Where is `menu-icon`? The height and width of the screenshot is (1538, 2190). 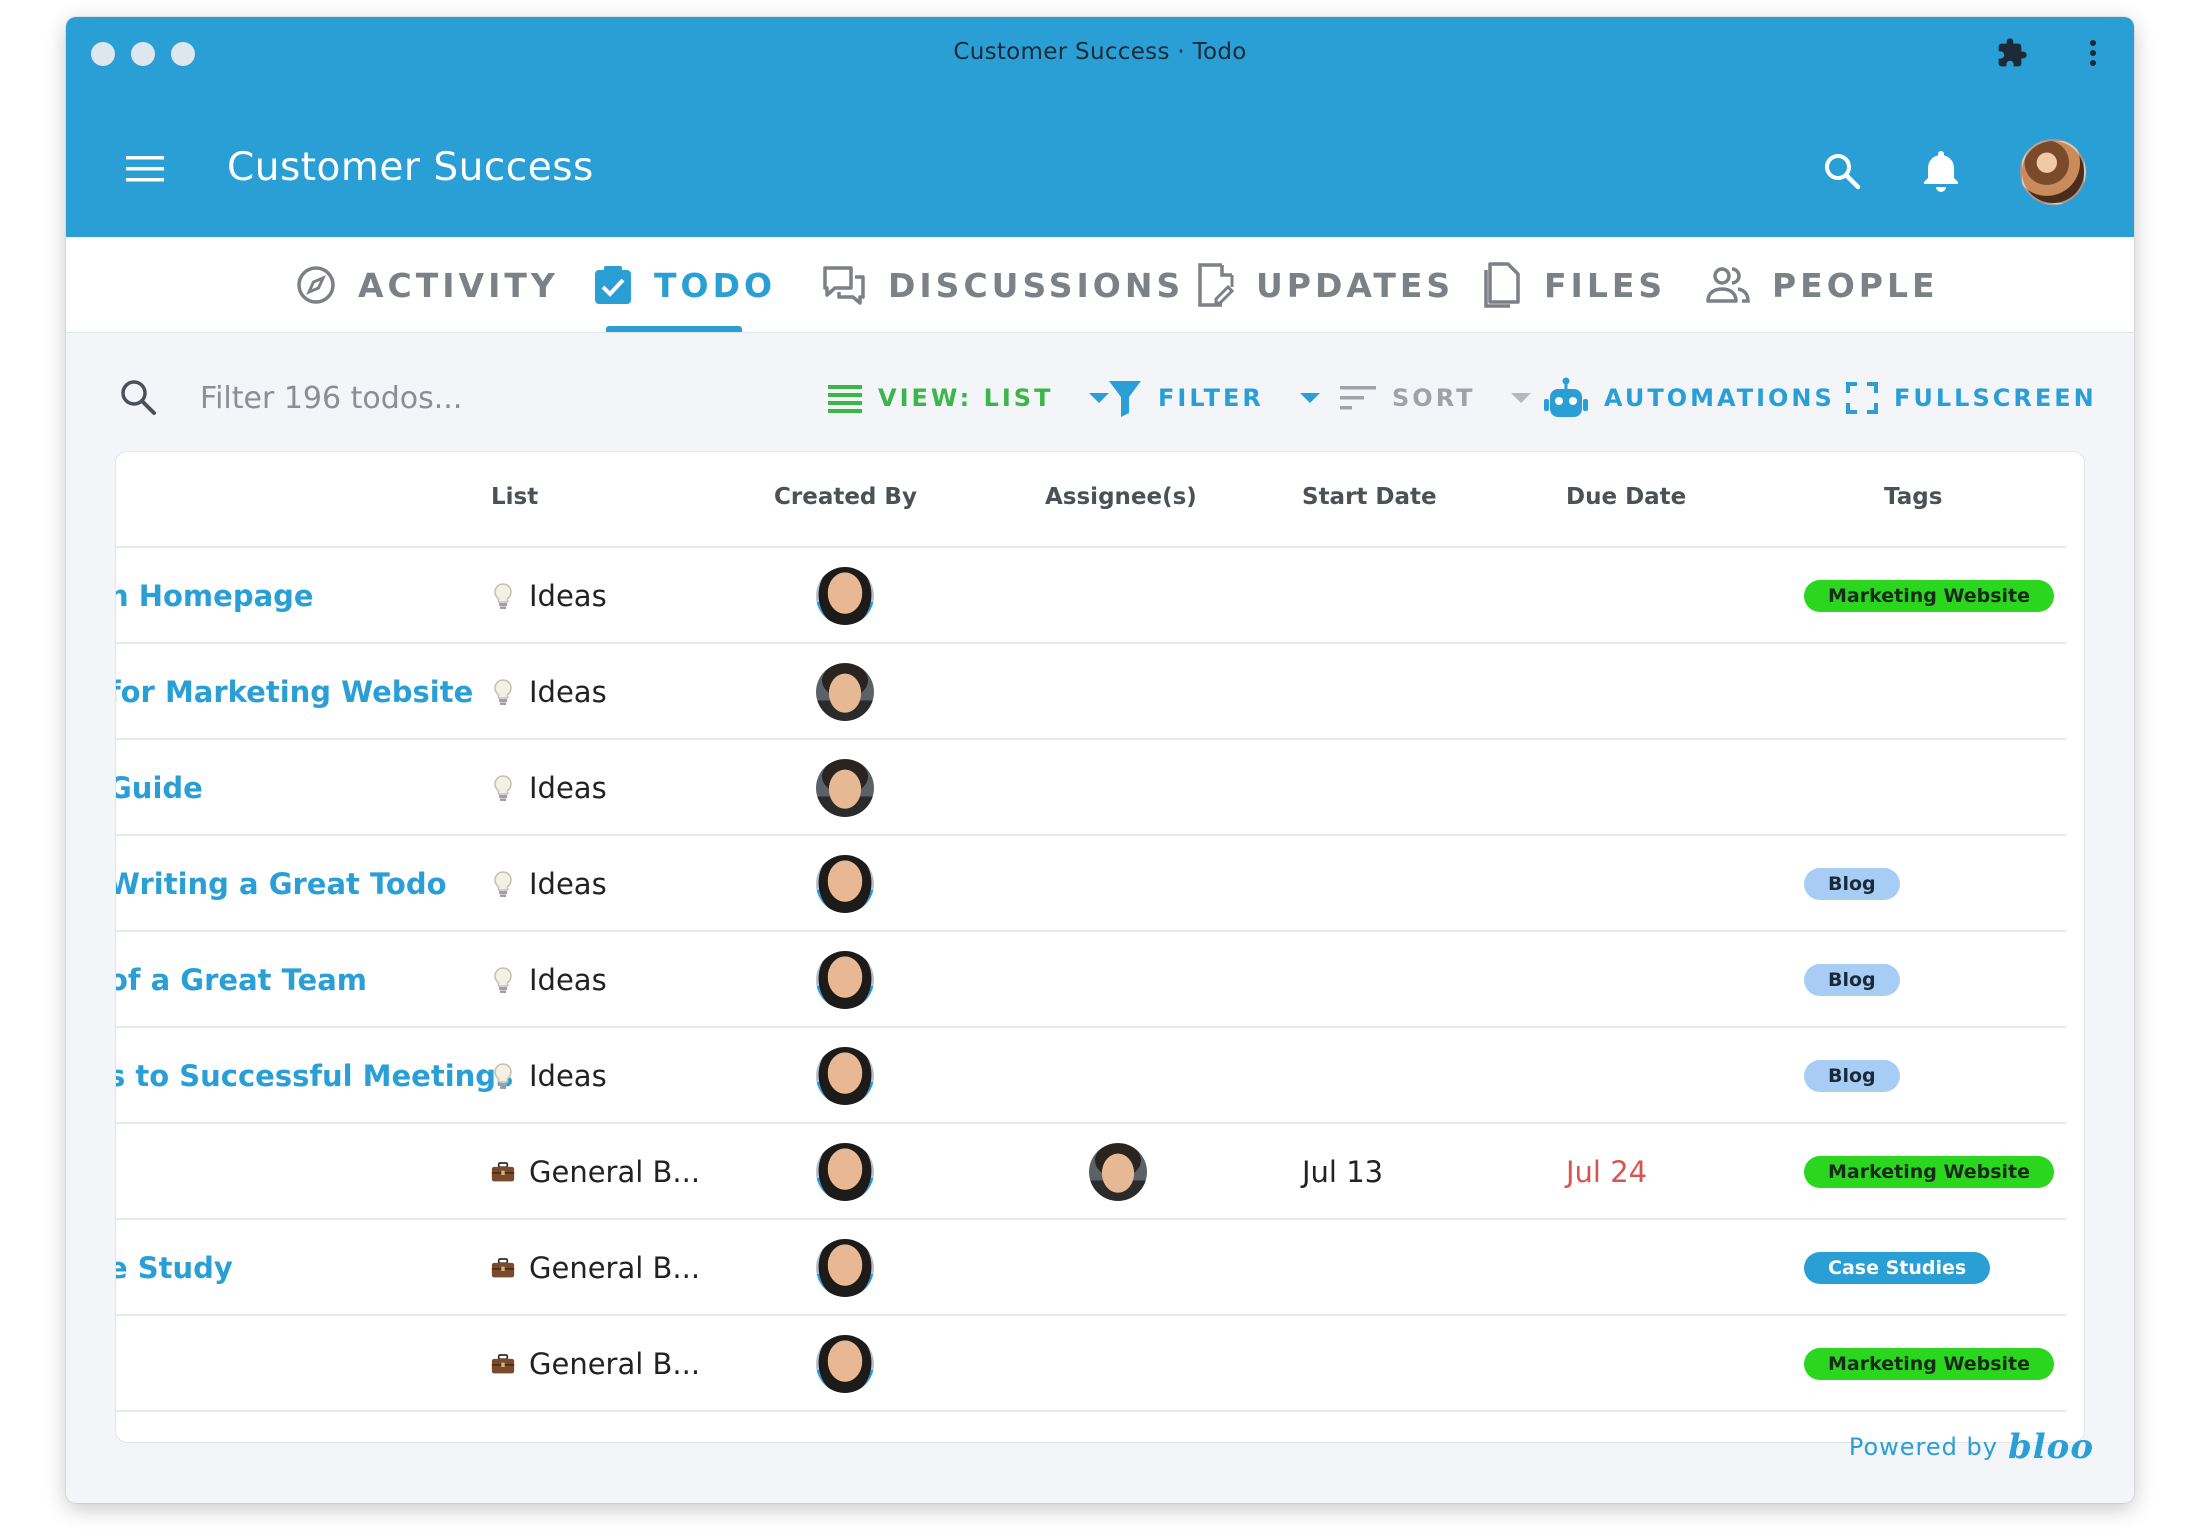
menu-icon is located at coordinates (145, 169).